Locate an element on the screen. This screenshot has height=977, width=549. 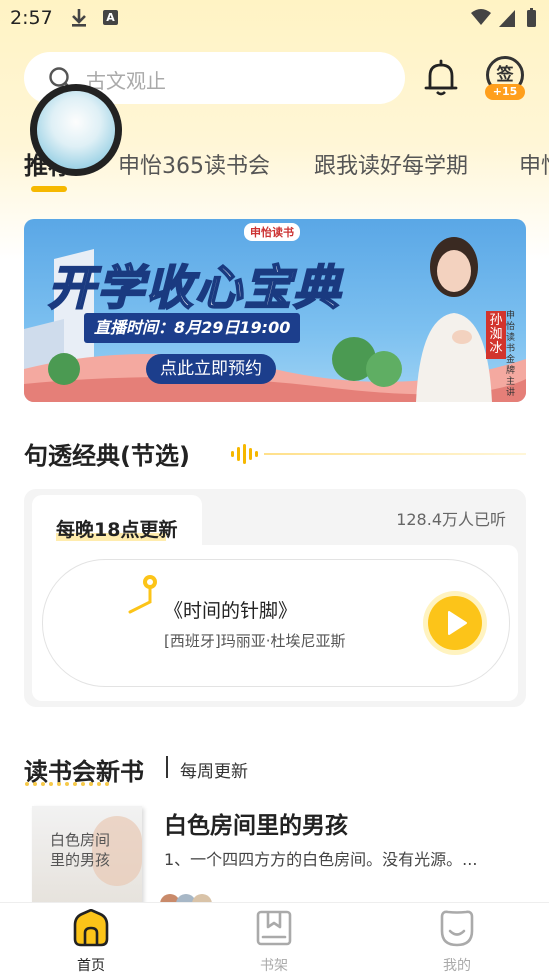
banner-live-time: 直播时间：8月29日19:00 is located at coordinates (192, 328).